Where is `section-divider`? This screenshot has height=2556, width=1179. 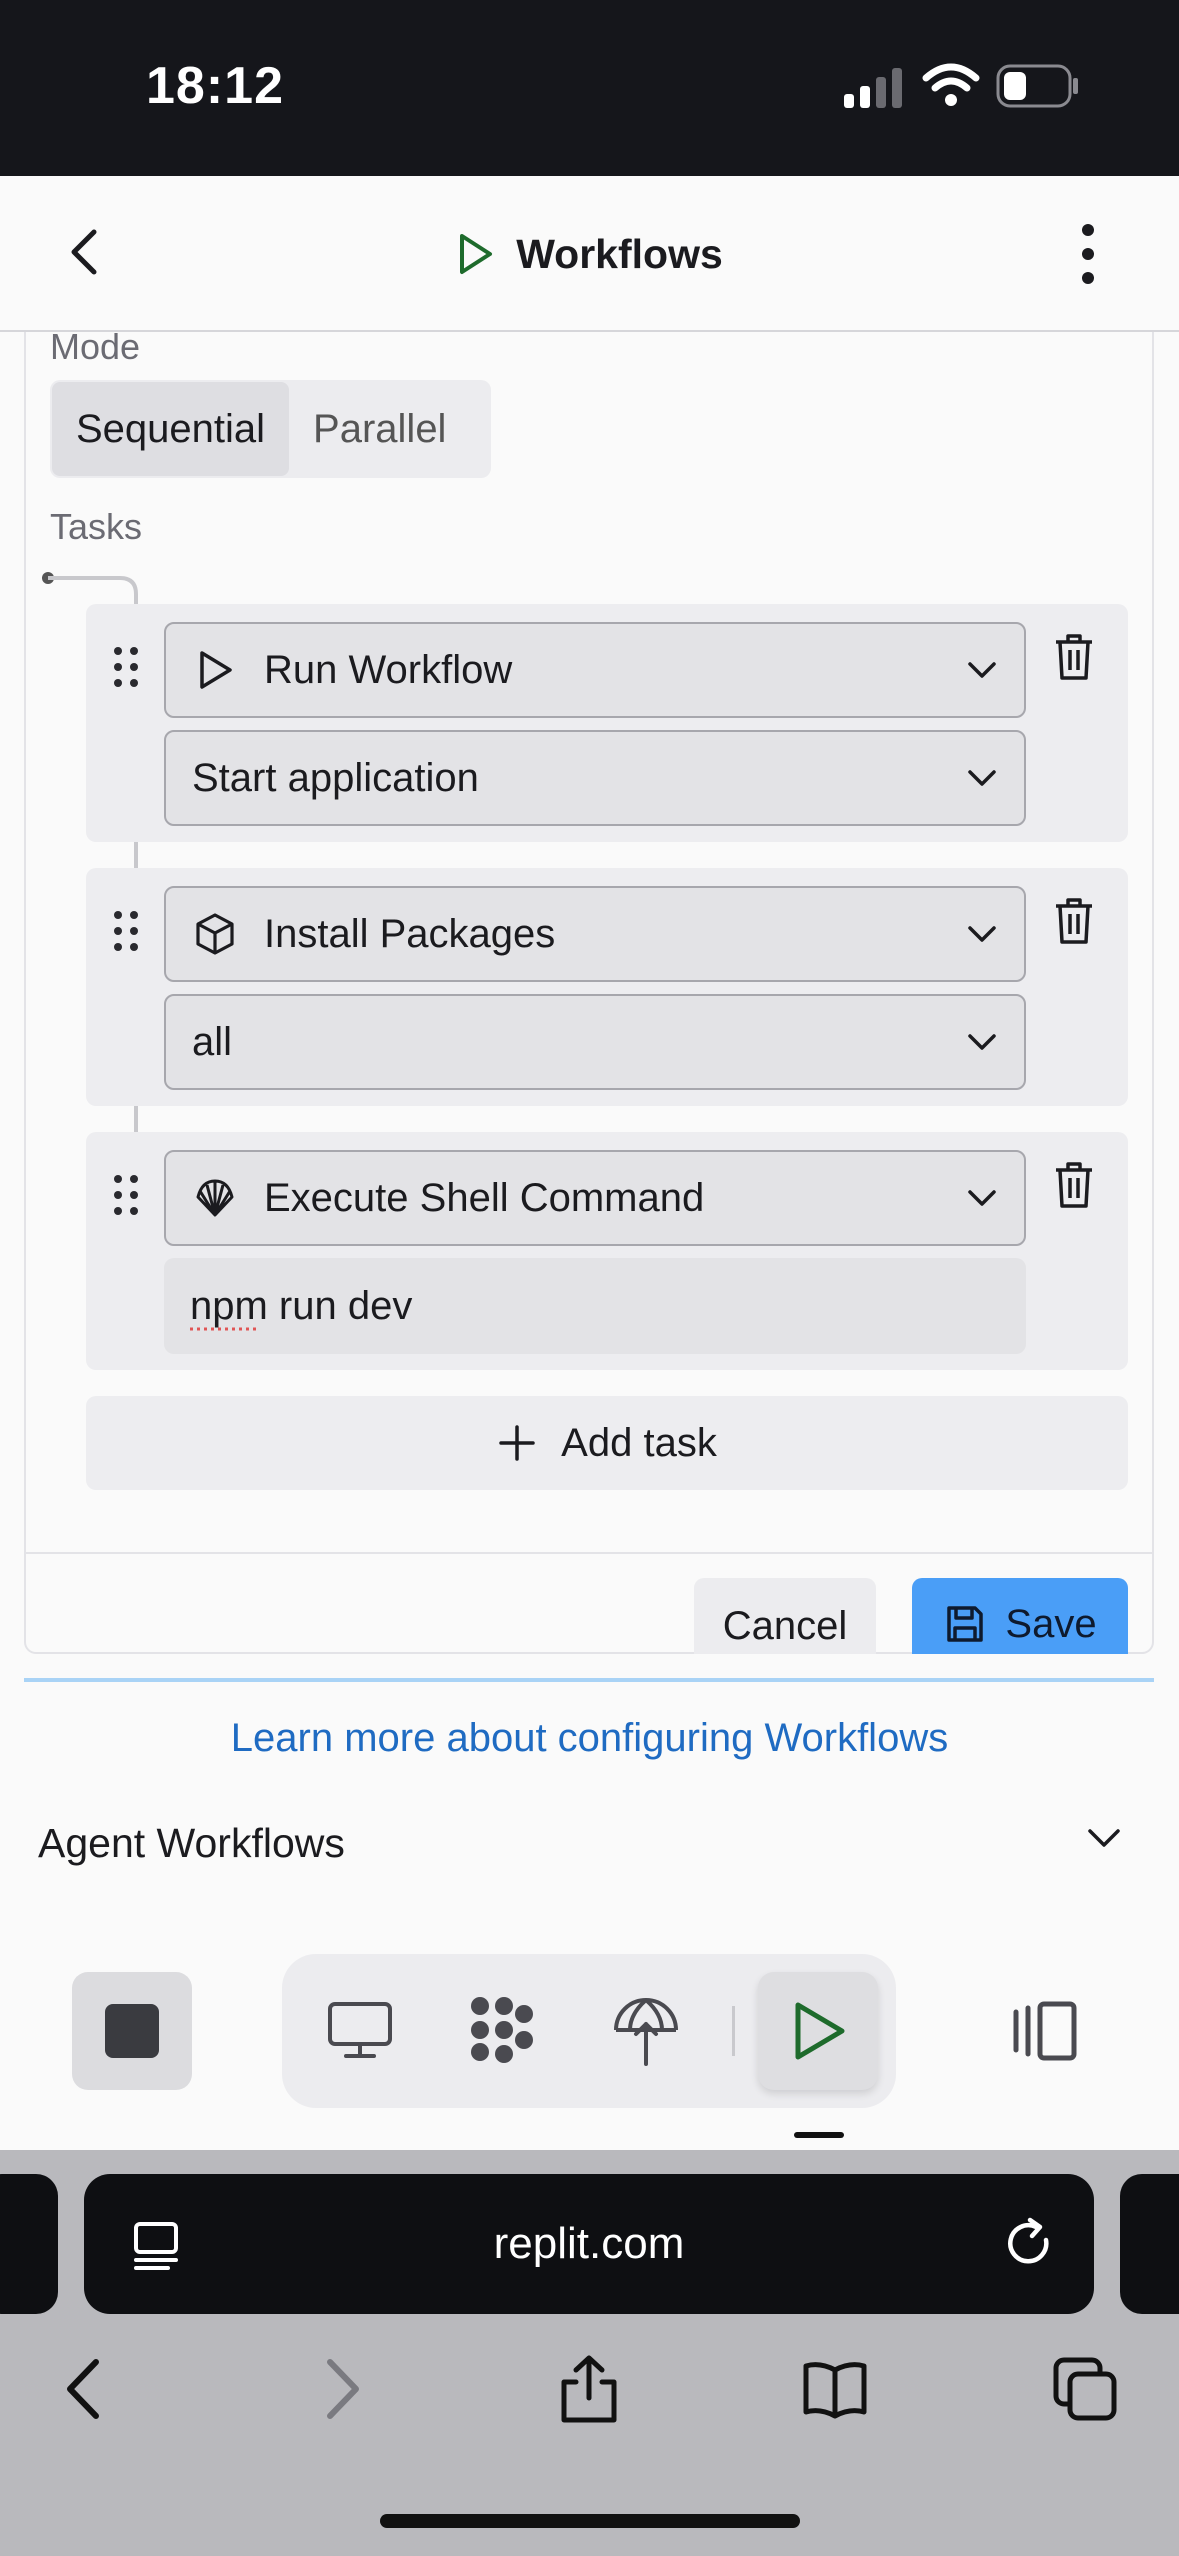
section-divider is located at coordinates (589, 1680).